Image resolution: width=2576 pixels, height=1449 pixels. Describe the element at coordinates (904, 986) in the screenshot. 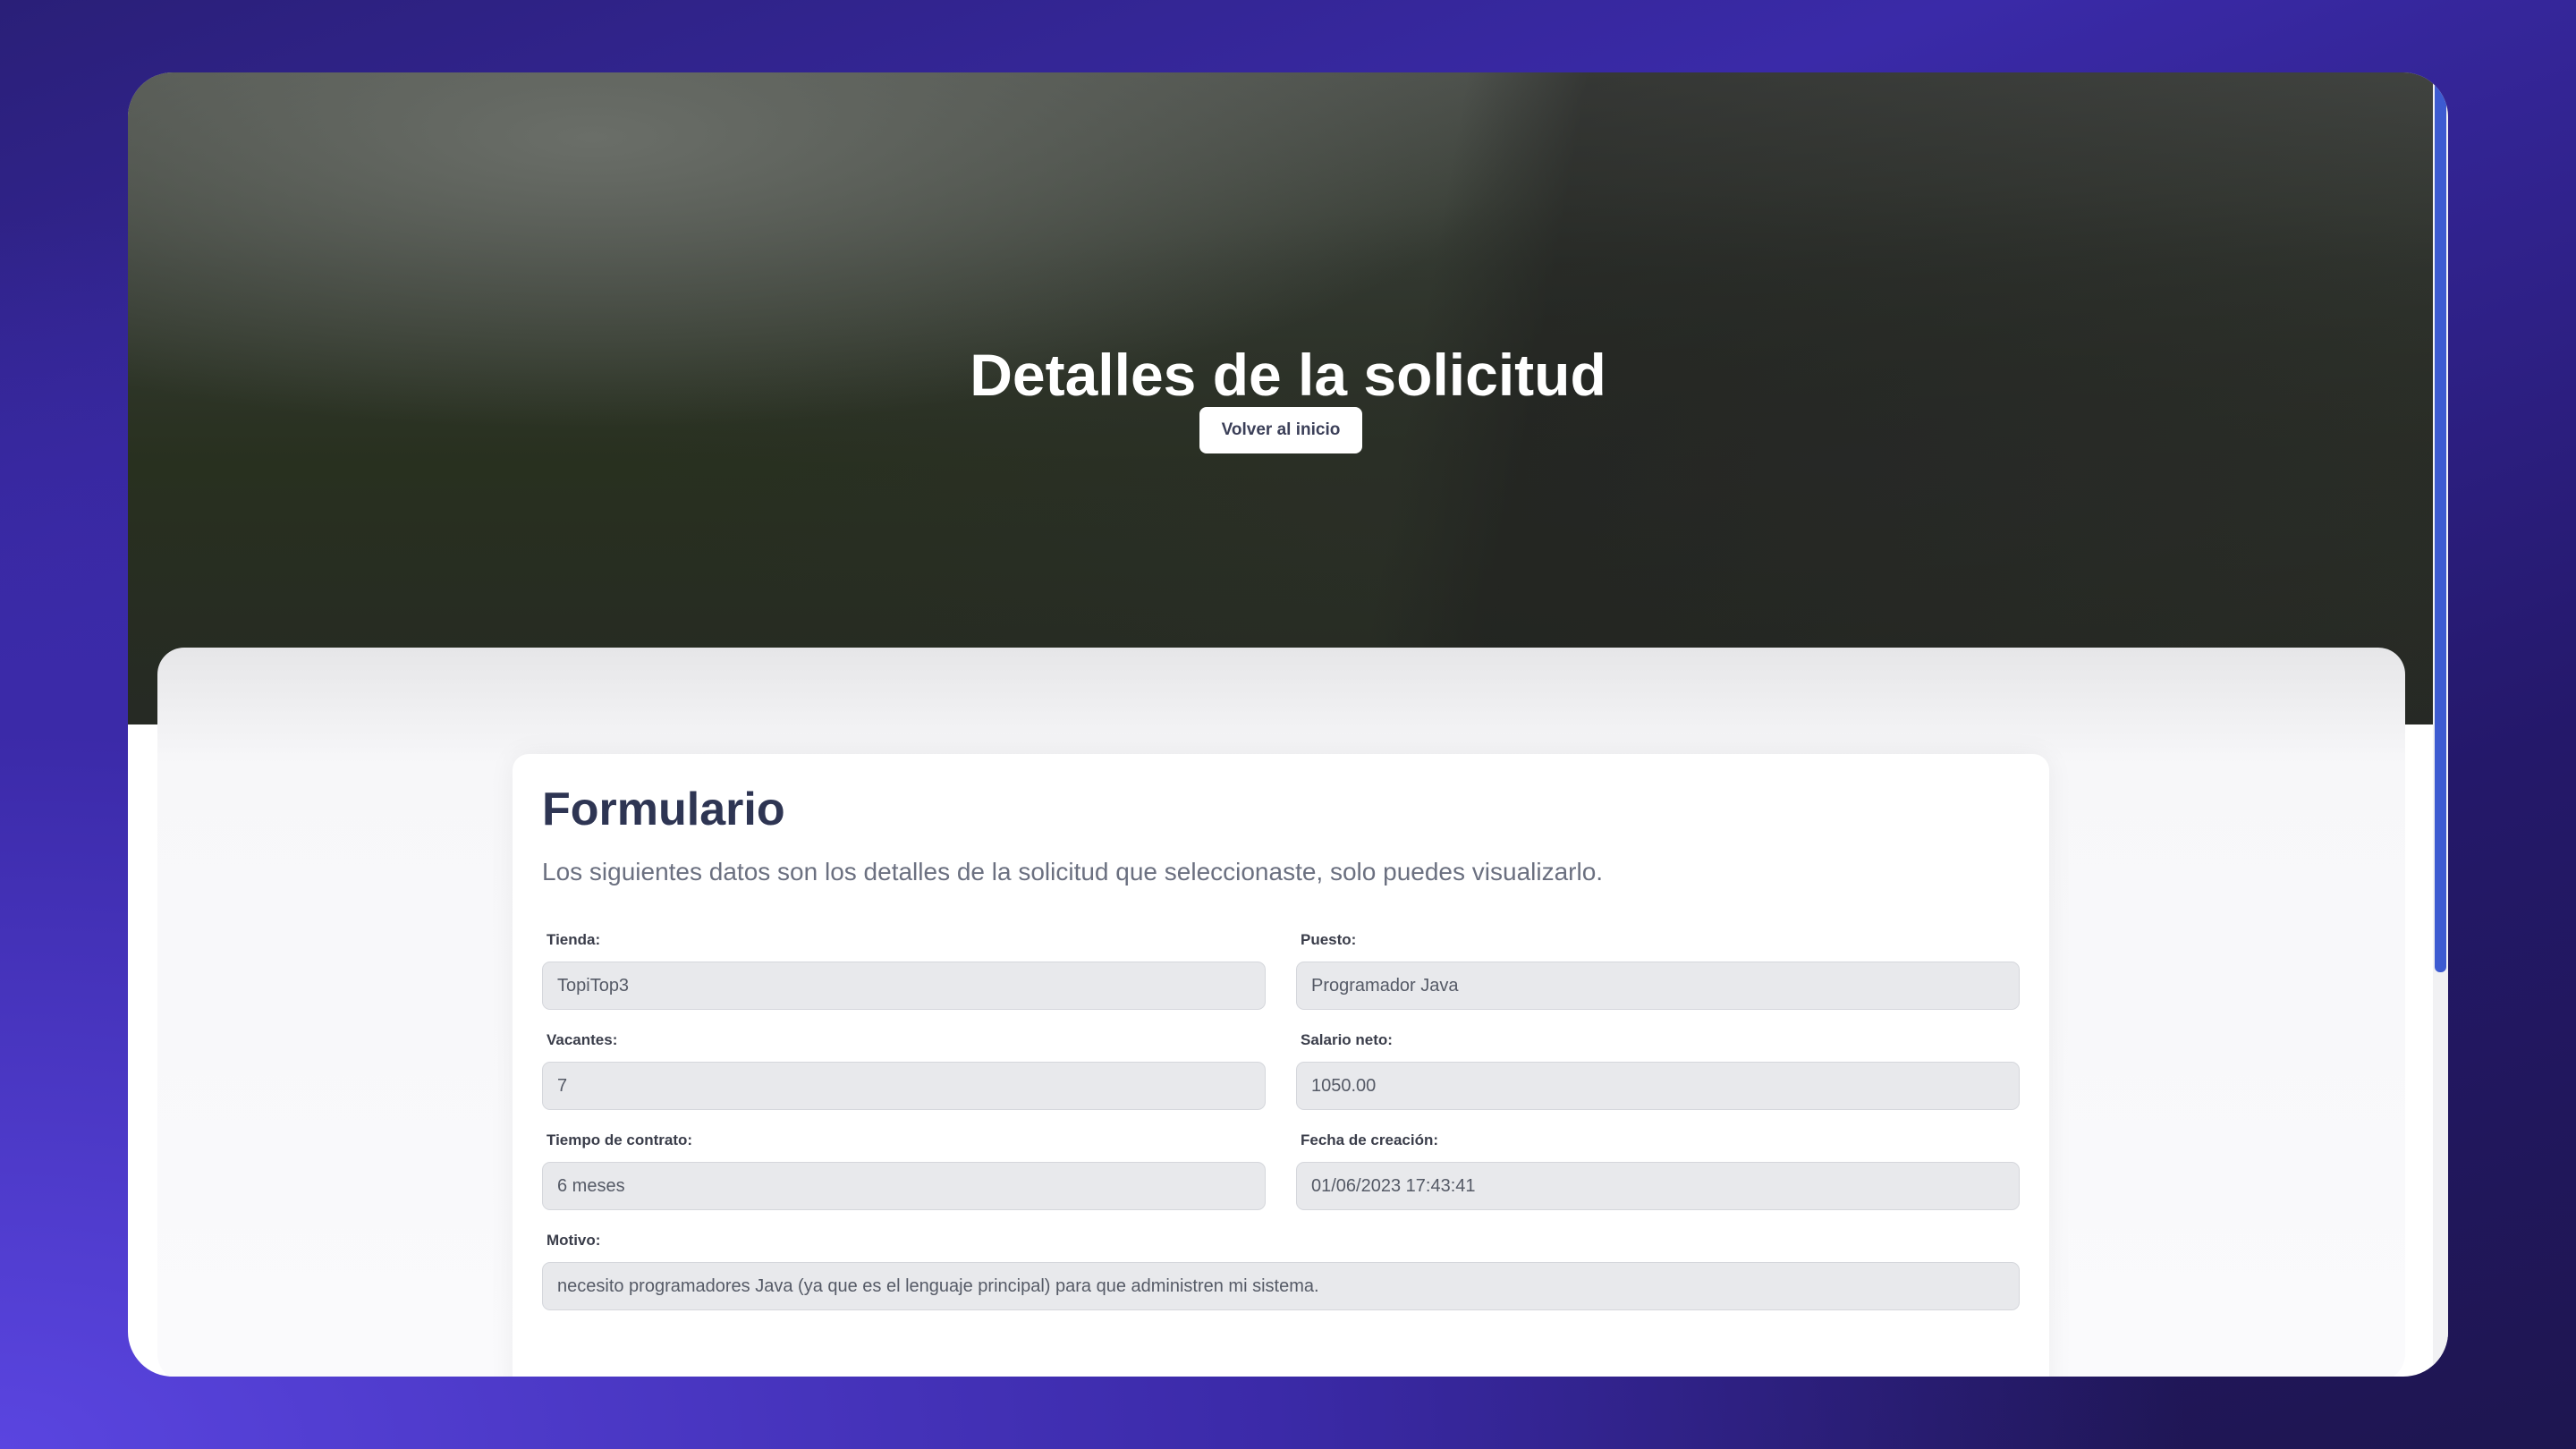

I see `tienda-input: TopiTop3` at that location.